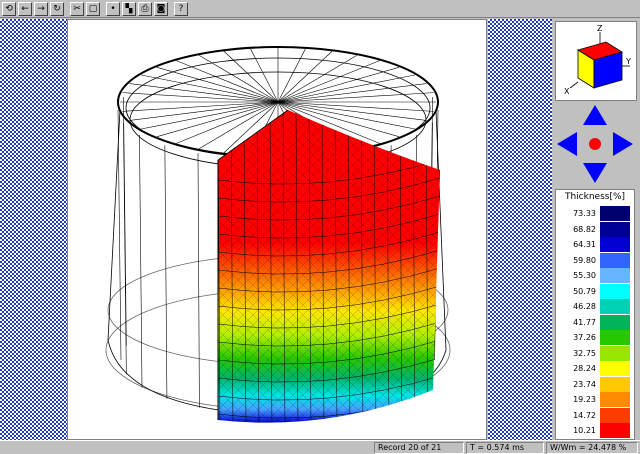  Describe the element at coordinates (181, 8) in the screenshot. I see `help-icon: ?` at that location.